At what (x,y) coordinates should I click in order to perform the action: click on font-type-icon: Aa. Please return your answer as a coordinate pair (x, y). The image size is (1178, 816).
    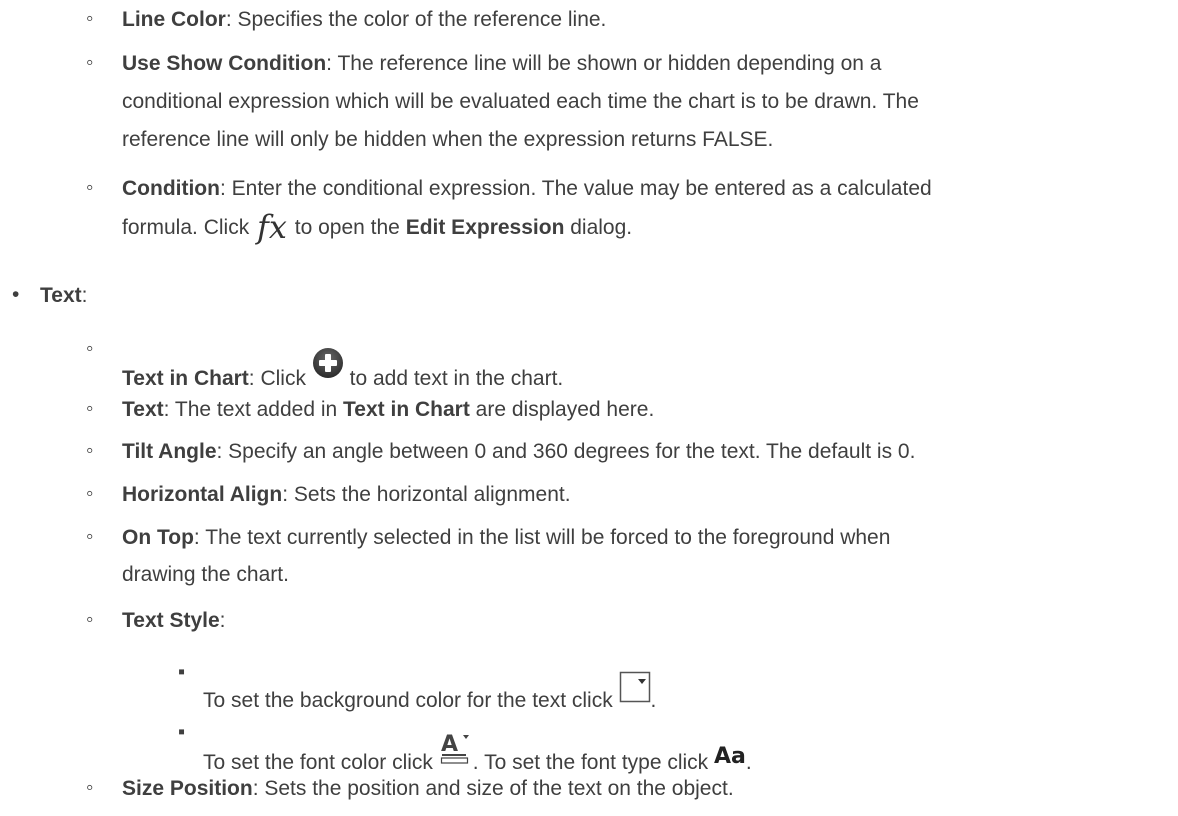
    Looking at the image, I should click on (730, 756).